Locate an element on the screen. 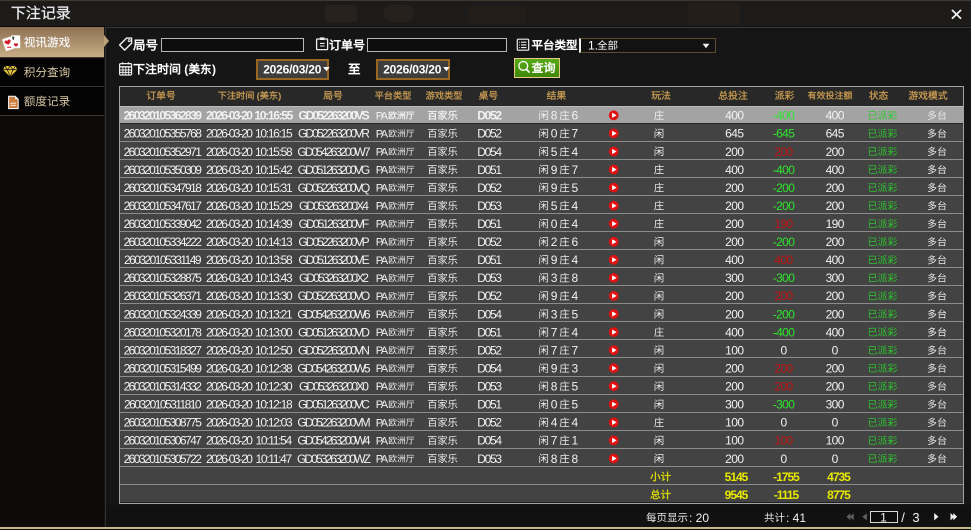 The image size is (971, 530). svg-text: 10:12:30 is located at coordinates (274, 387).